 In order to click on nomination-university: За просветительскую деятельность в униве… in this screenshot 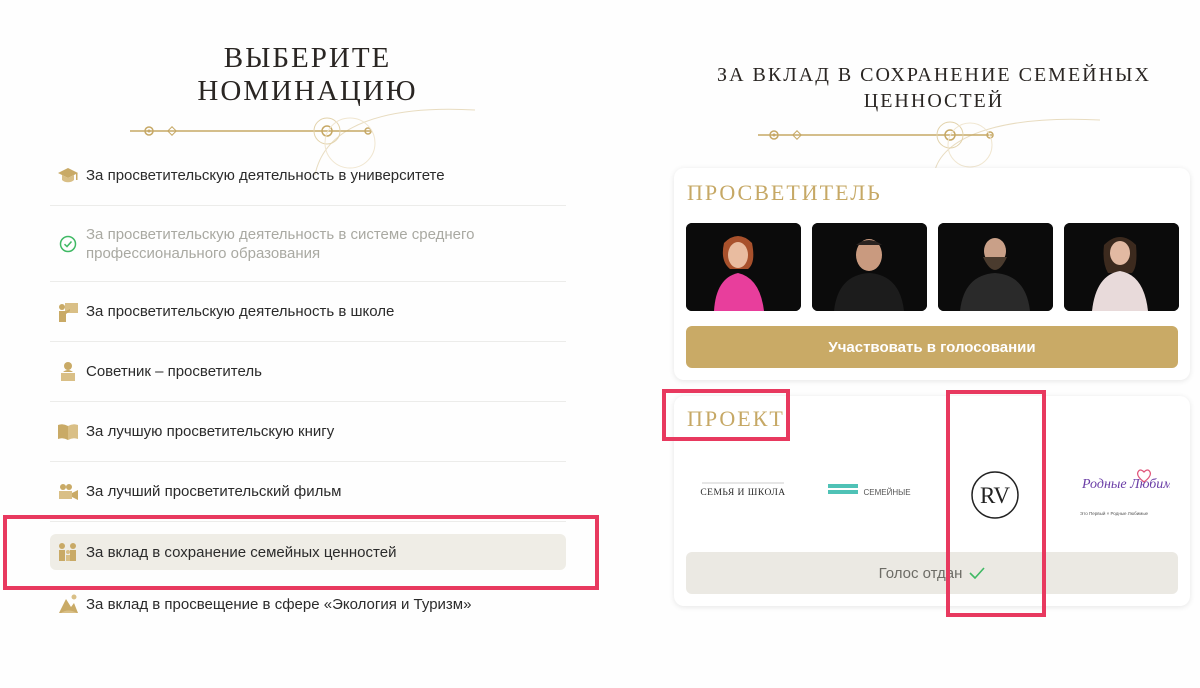, I will do `click(308, 176)`.